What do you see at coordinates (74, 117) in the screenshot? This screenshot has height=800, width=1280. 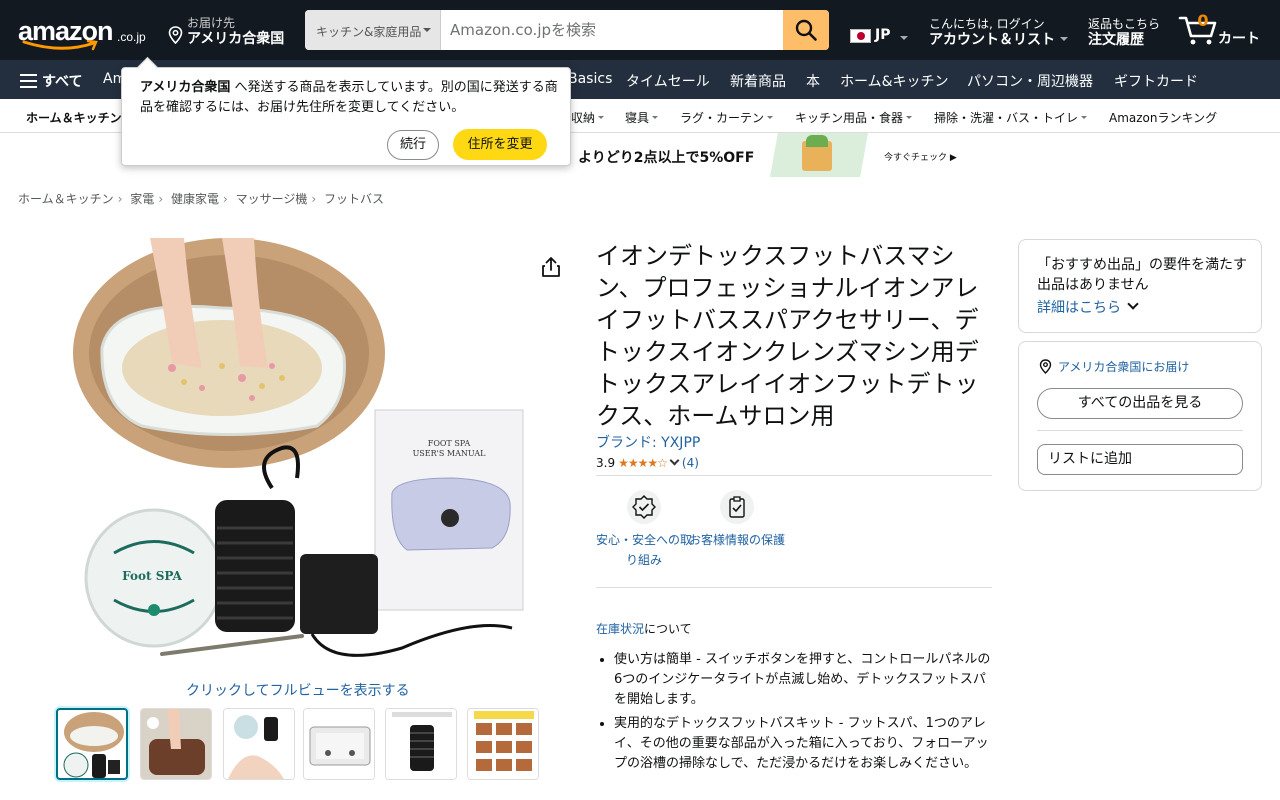 I see `subnav-home-kitchen: ホーム＆キッチン` at bounding box center [74, 117].